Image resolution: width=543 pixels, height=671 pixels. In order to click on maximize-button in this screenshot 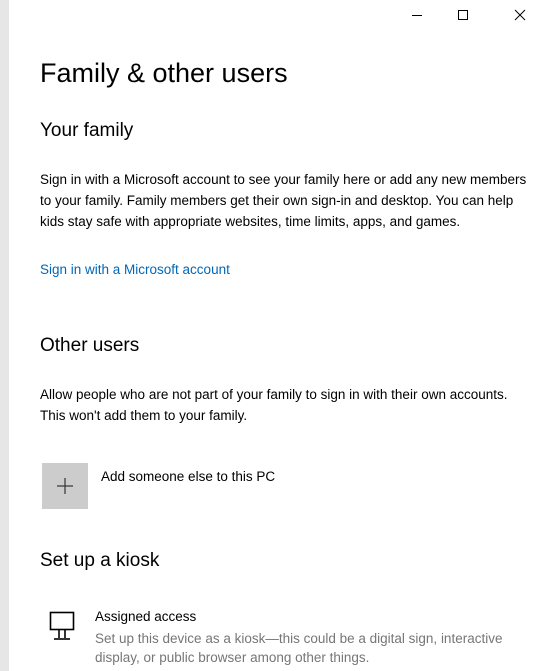, I will do `click(463, 15)`.